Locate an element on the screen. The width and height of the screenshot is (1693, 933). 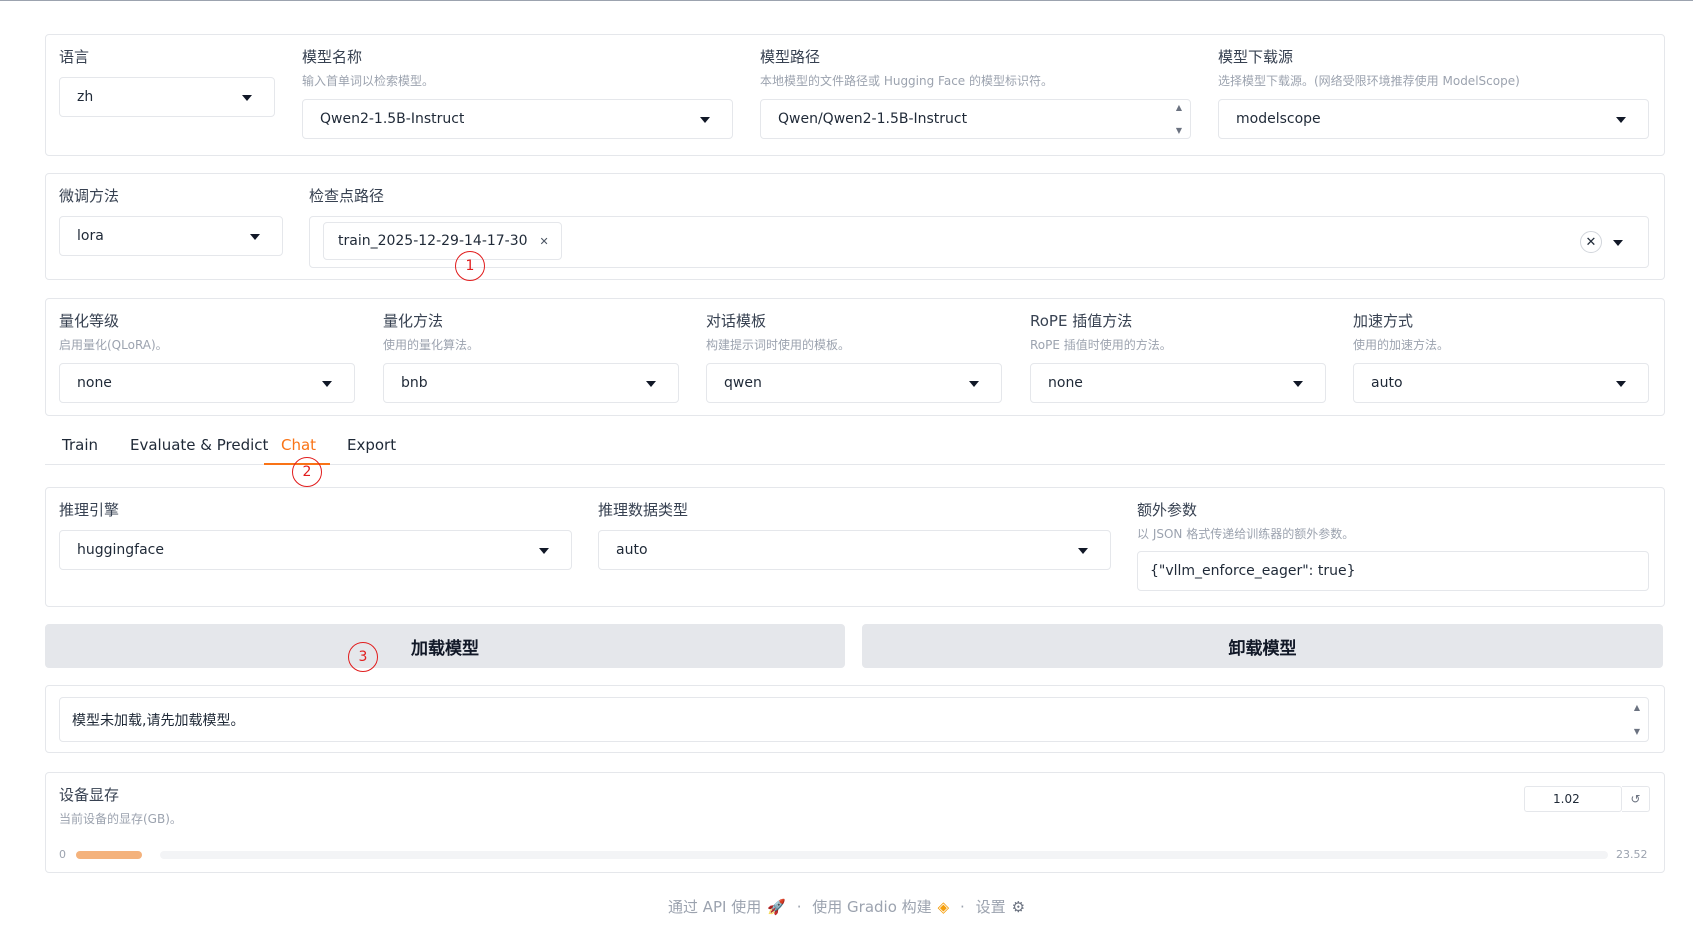
quant-method-label: 量化方法 is located at coordinates (413, 321).